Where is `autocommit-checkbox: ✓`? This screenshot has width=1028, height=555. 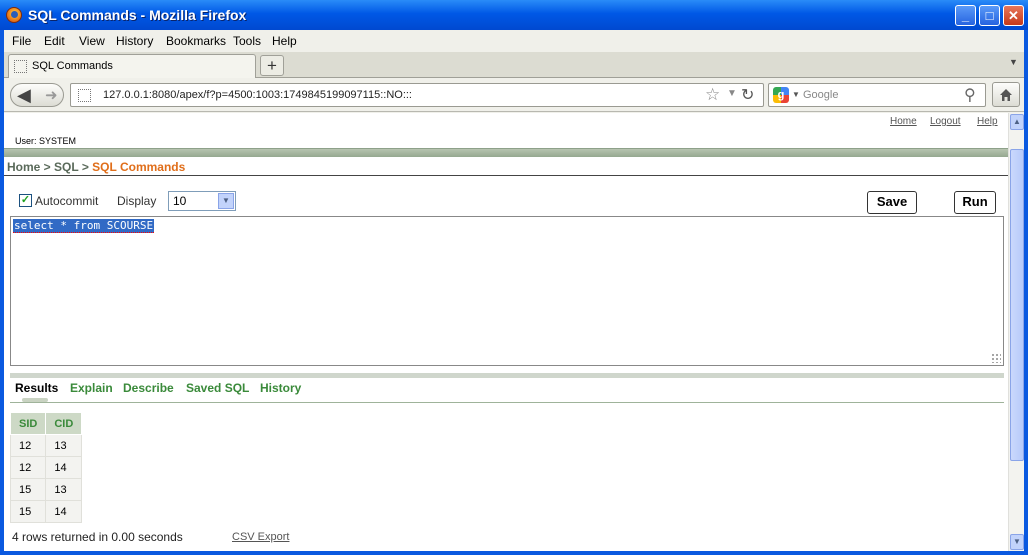
autocommit-checkbox: ✓ is located at coordinates (25, 200).